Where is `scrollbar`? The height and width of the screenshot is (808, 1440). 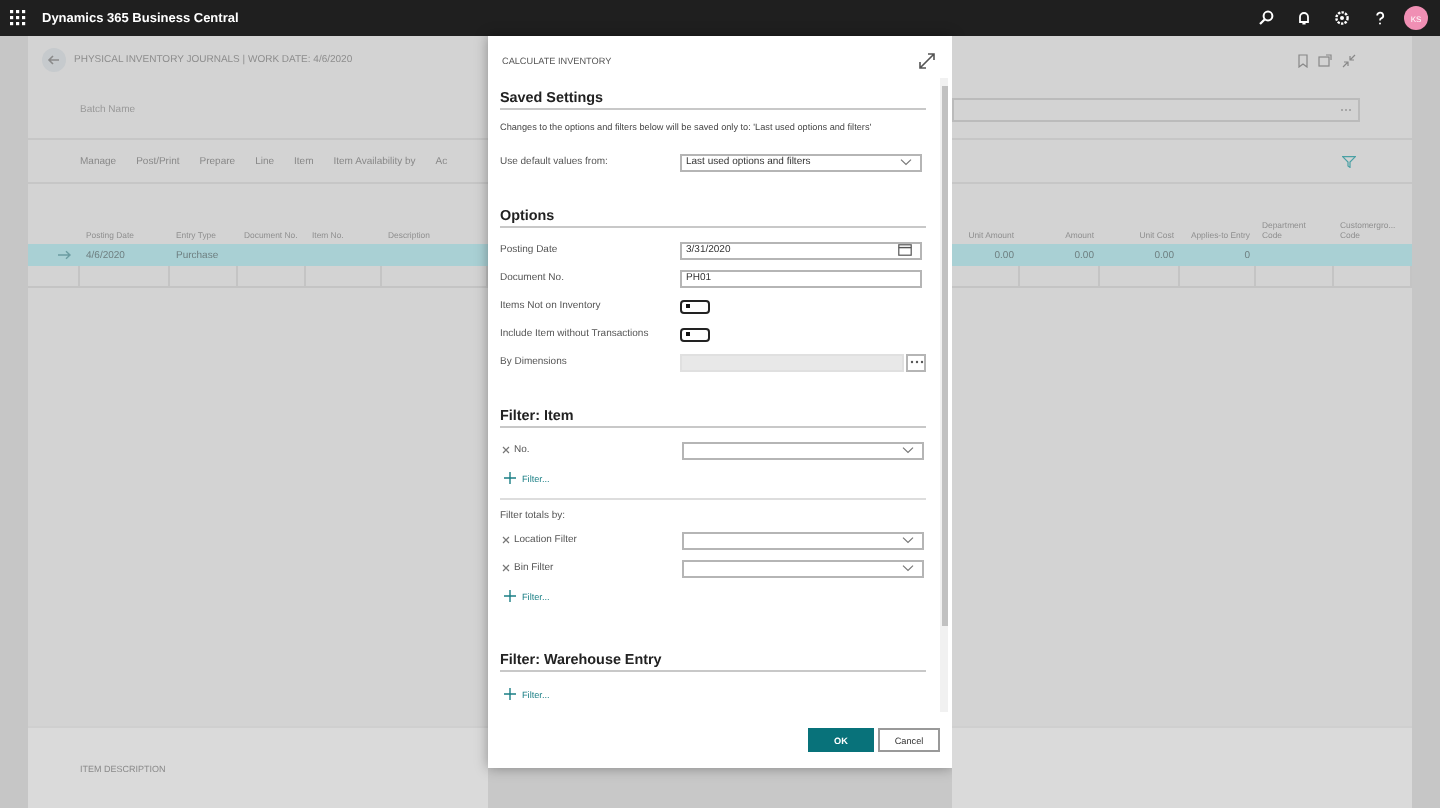
scrollbar is located at coordinates (944, 395).